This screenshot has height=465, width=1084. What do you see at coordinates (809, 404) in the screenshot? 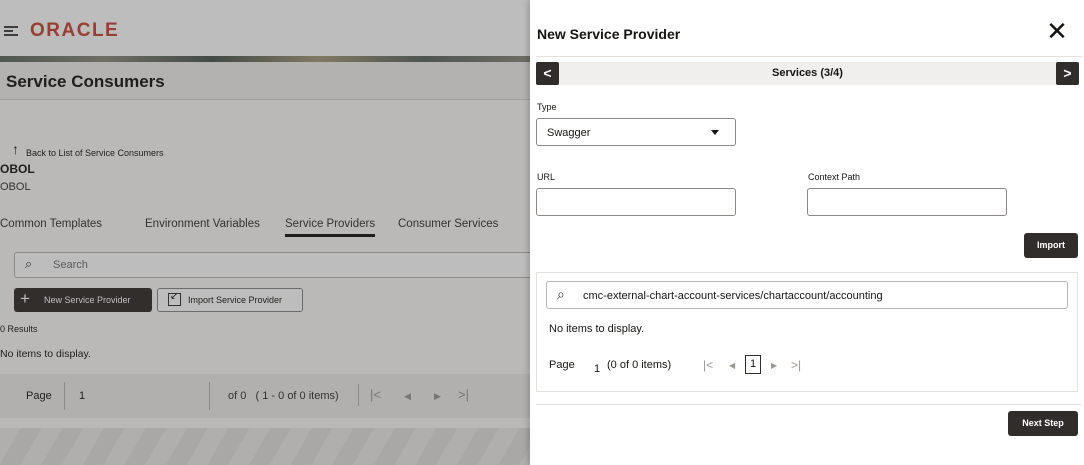
I see `drawer-footer-divider` at bounding box center [809, 404].